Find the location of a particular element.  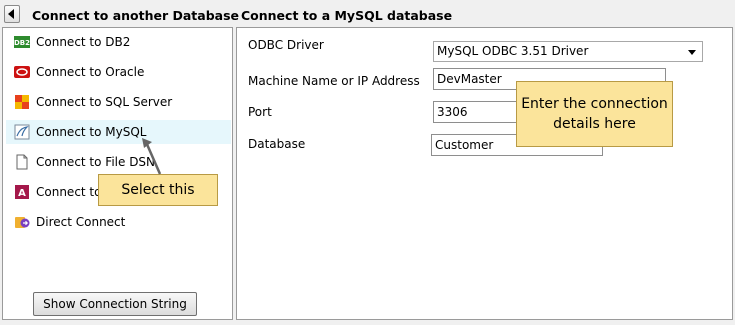

sidebar-item-direct-connect: Direct Connect is located at coordinates (118, 222).